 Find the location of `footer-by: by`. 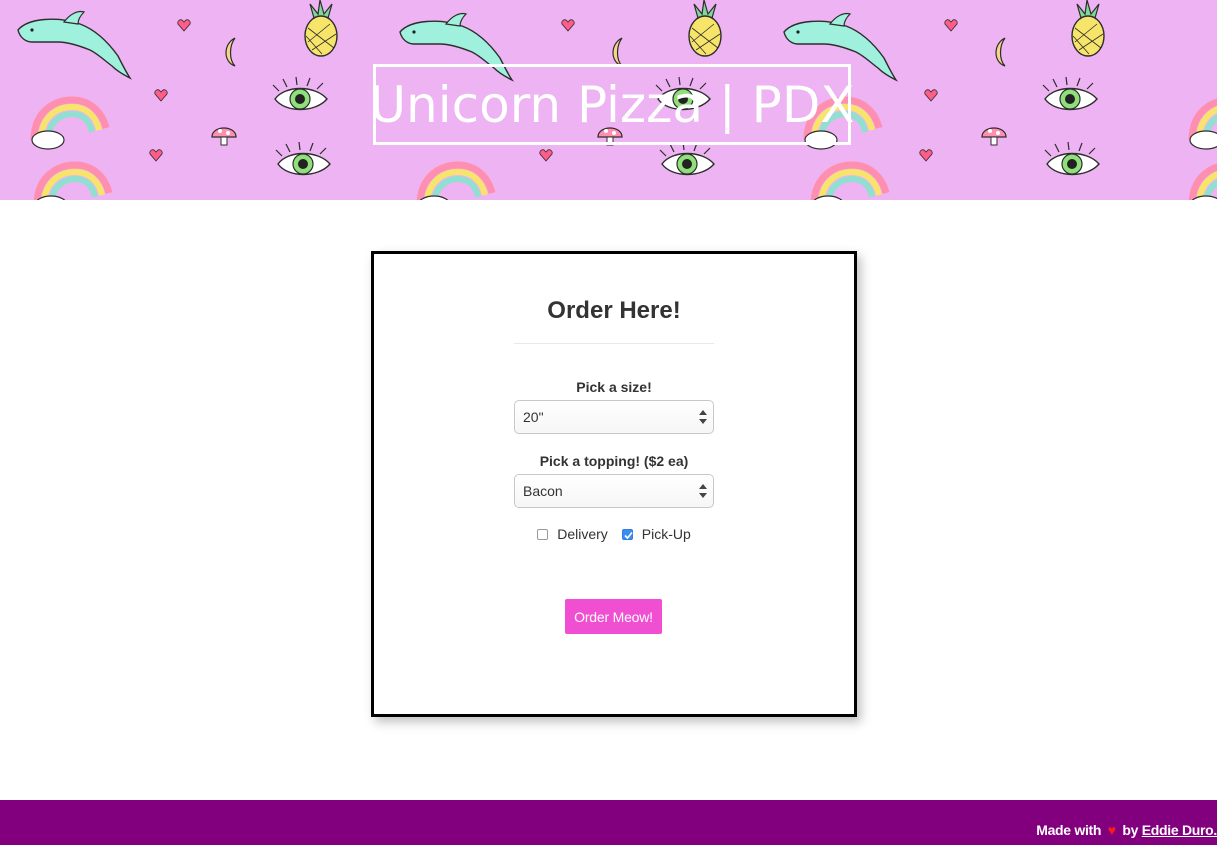

footer-by: by is located at coordinates (1130, 830).